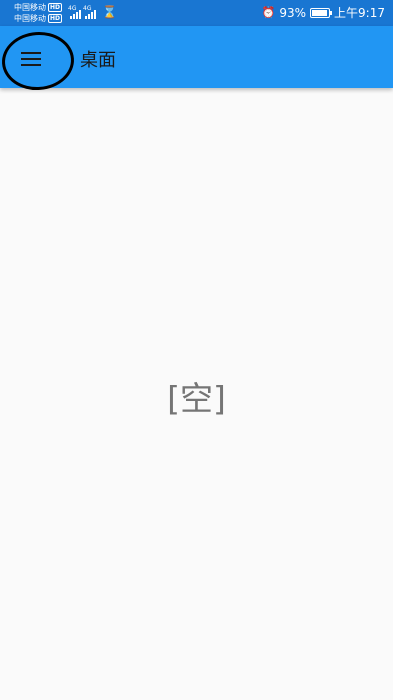  Describe the element at coordinates (31, 59) in the screenshot. I see `menu-icon` at that location.